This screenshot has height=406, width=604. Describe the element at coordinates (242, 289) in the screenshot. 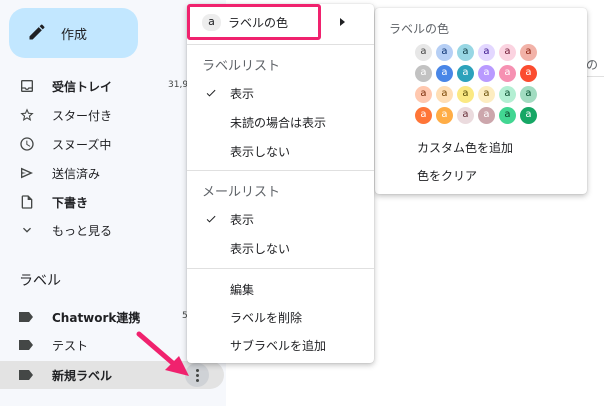

I see `menu-item-edit: 編集` at that location.